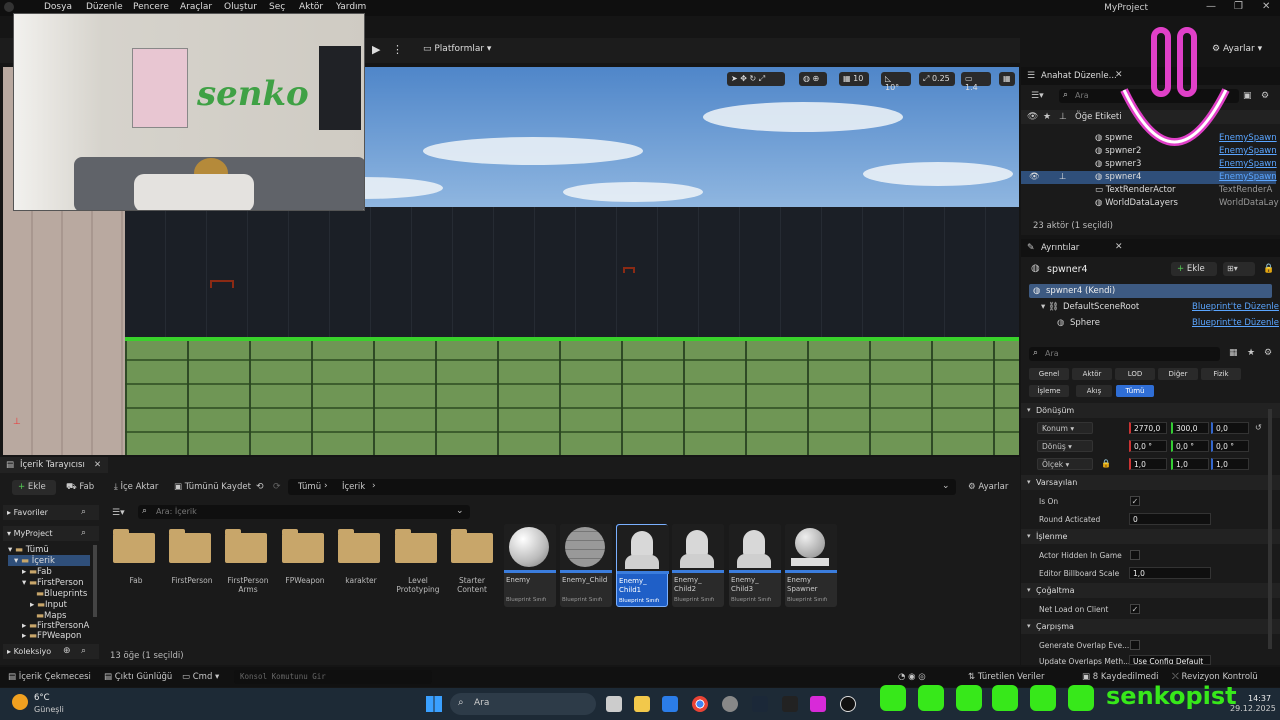 The width and height of the screenshot is (1280, 720). I want to click on folder-label: FirstPerson, so click(192, 580).